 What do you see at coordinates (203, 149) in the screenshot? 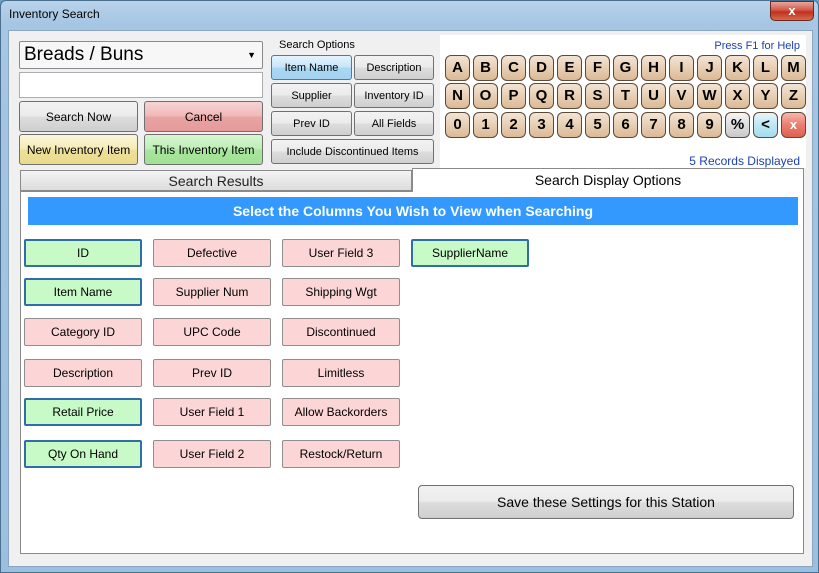
I see `this-inventory-item-button: This Inventory Item` at bounding box center [203, 149].